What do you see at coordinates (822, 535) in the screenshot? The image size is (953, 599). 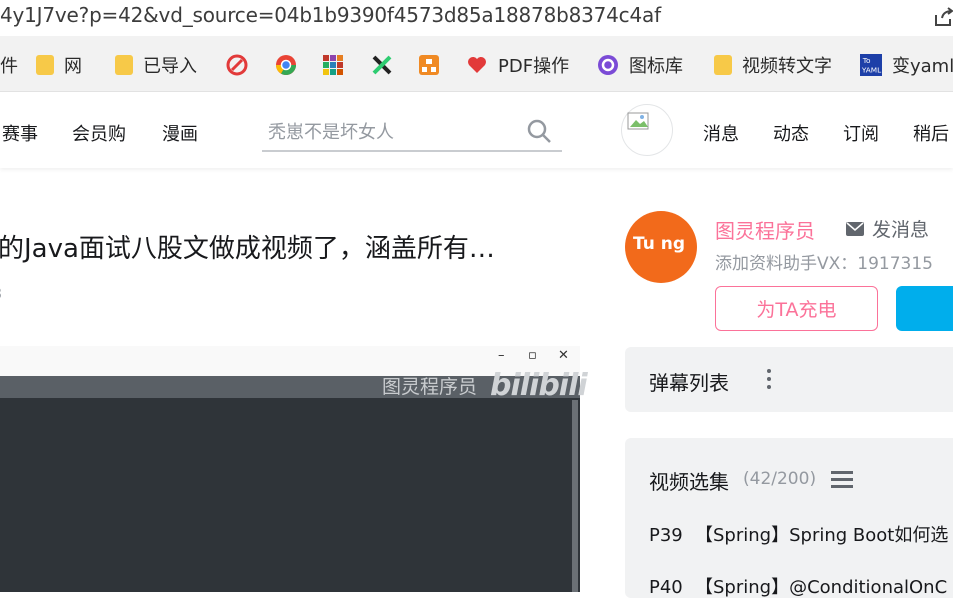 I see `playlist-item-label: 【Spring】Spring Boot如何选` at bounding box center [822, 535].